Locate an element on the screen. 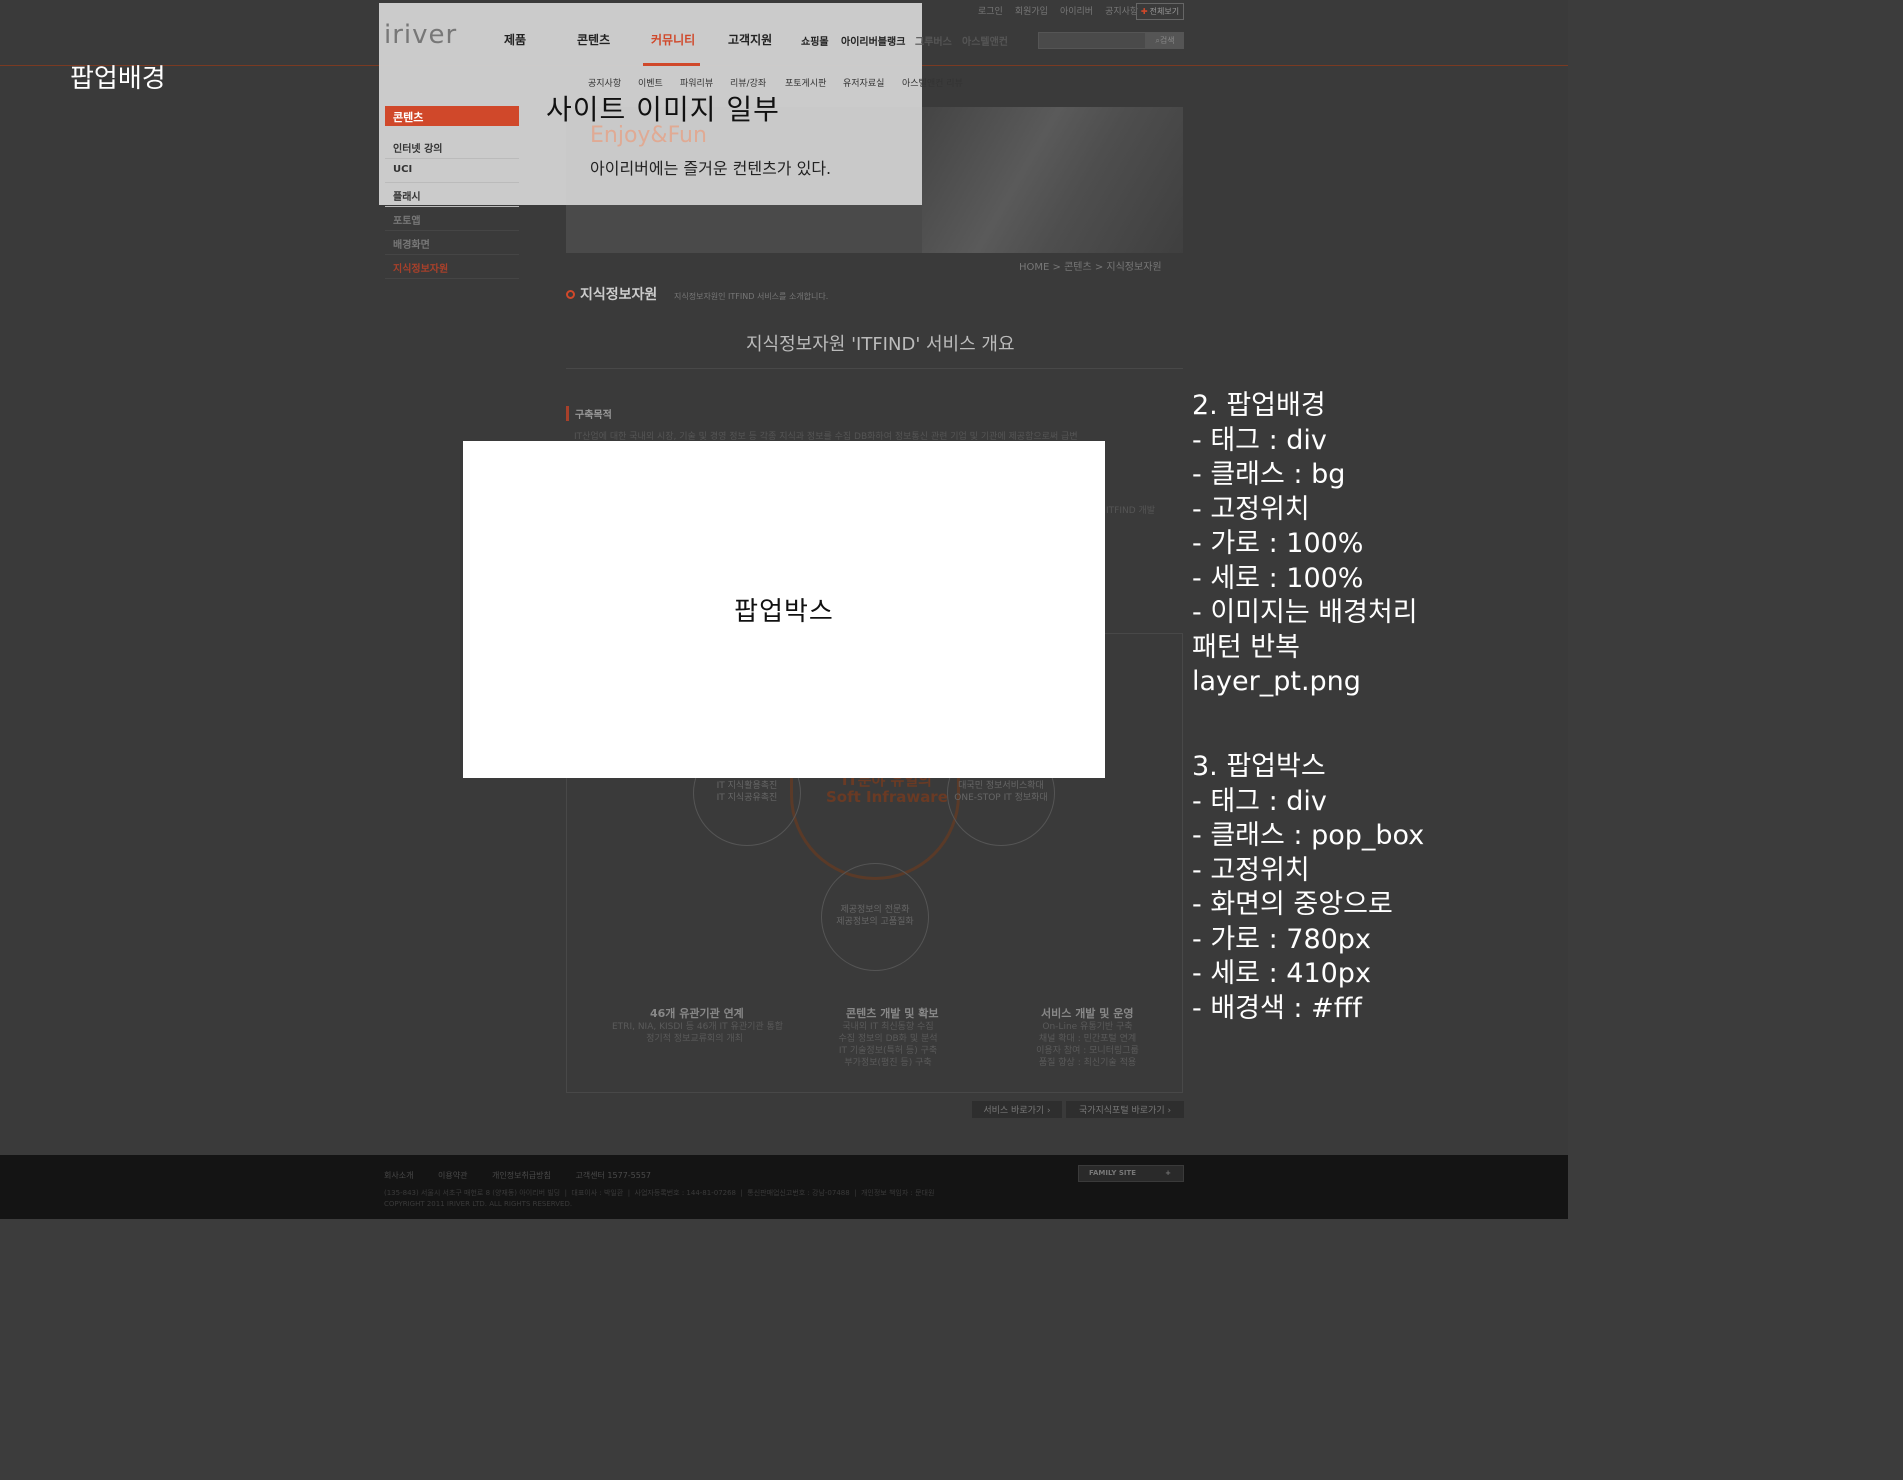 The image size is (1903, 1480). annotation-site-label: 사이트 이미지 일부 is located at coordinates (663, 109).